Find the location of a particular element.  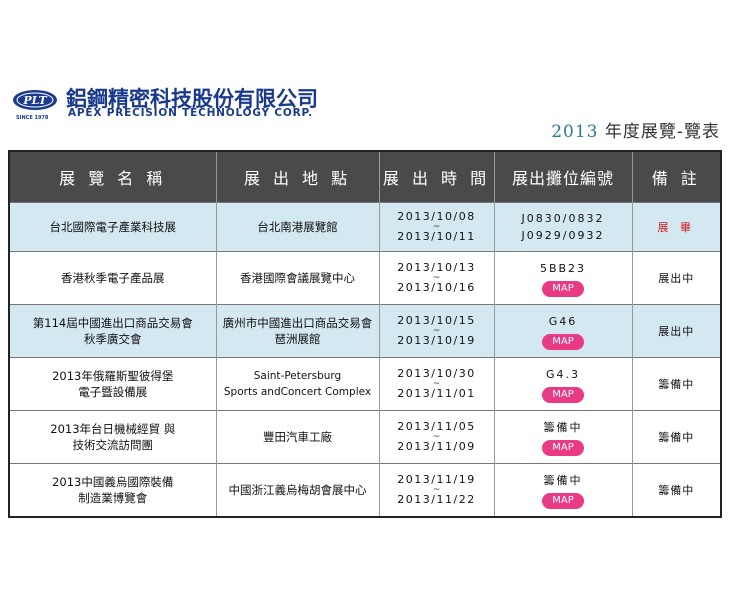

name-line: 秋季廣交會 is located at coordinates (113, 339).